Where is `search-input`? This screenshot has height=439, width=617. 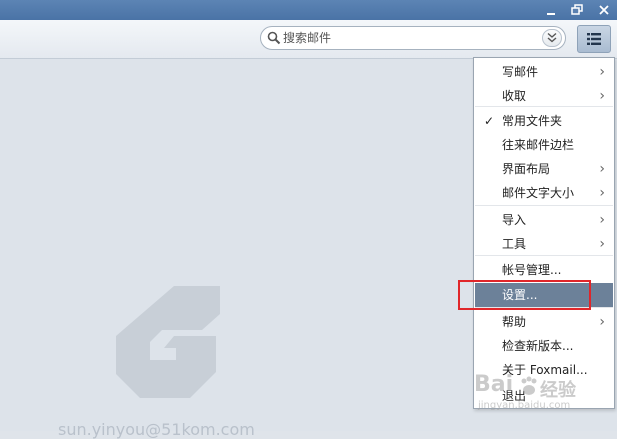
search-input is located at coordinates (408, 38).